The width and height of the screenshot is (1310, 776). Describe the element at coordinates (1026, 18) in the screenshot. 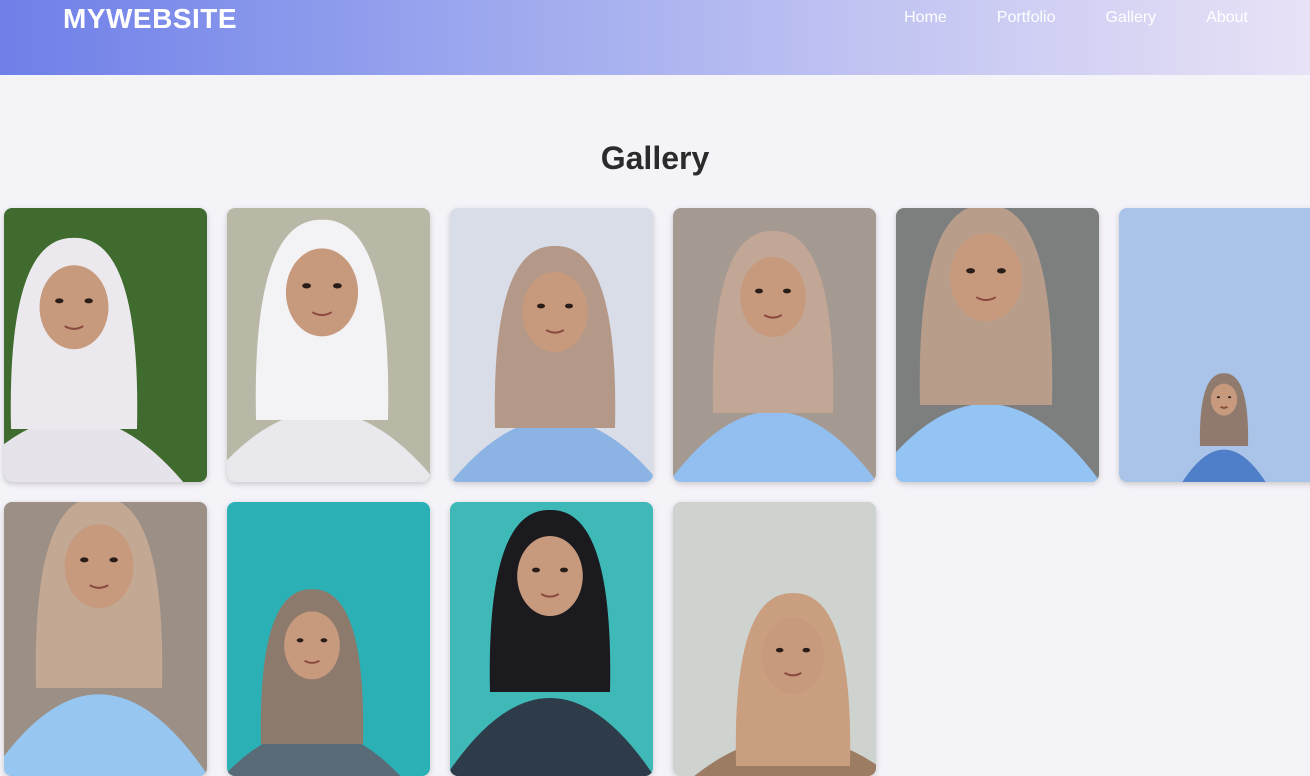

I see `nav-link-portfolio: Portfolio` at that location.